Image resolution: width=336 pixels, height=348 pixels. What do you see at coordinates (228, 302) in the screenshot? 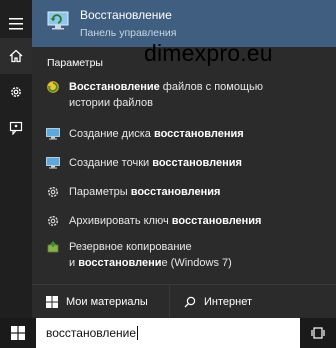
I see `tab-web-label: Интернет` at bounding box center [228, 302].